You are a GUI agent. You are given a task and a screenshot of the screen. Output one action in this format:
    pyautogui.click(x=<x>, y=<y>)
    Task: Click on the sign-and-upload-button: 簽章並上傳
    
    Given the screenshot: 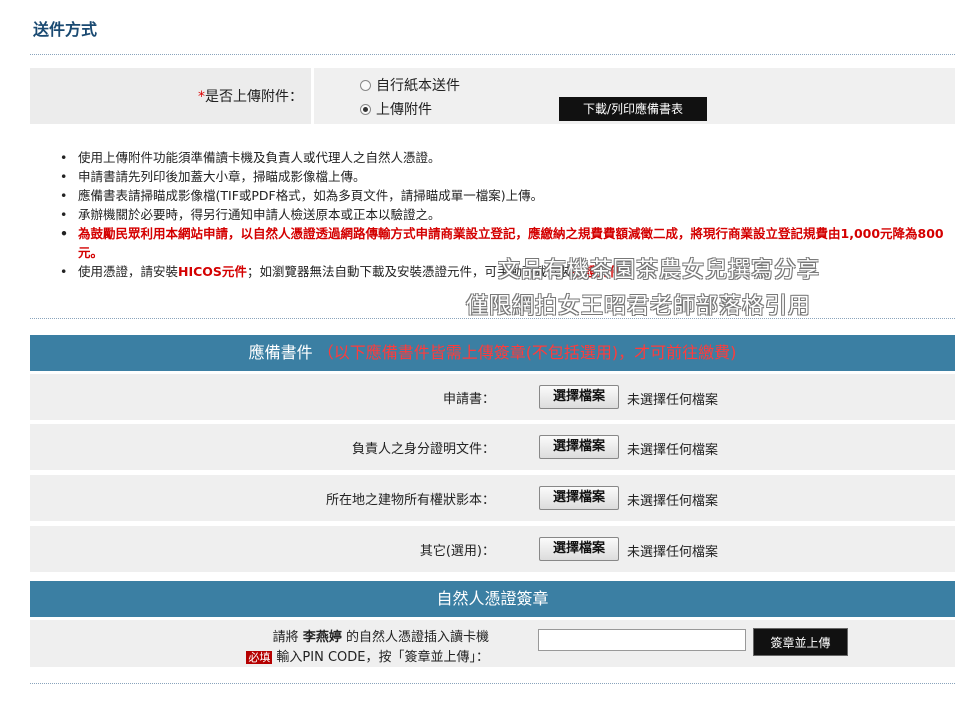 What is the action you would take?
    pyautogui.click(x=800, y=642)
    